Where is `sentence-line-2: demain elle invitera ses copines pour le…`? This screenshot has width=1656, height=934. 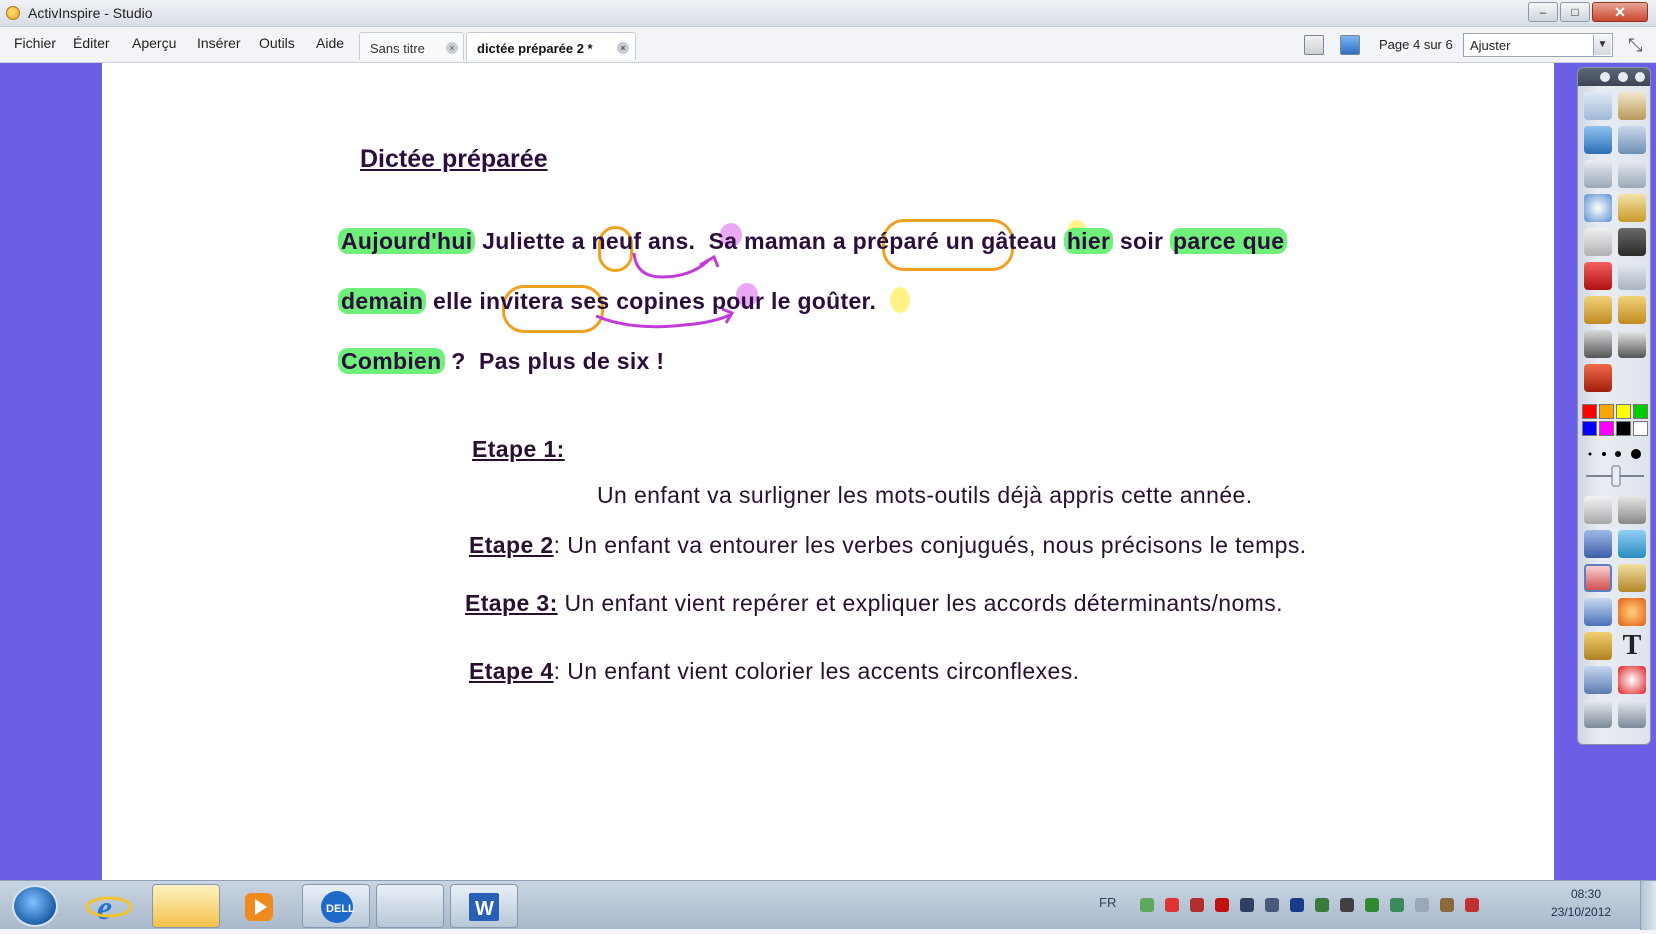 sentence-line-2: demain elle invitera ses copines pour le… is located at coordinates (607, 301).